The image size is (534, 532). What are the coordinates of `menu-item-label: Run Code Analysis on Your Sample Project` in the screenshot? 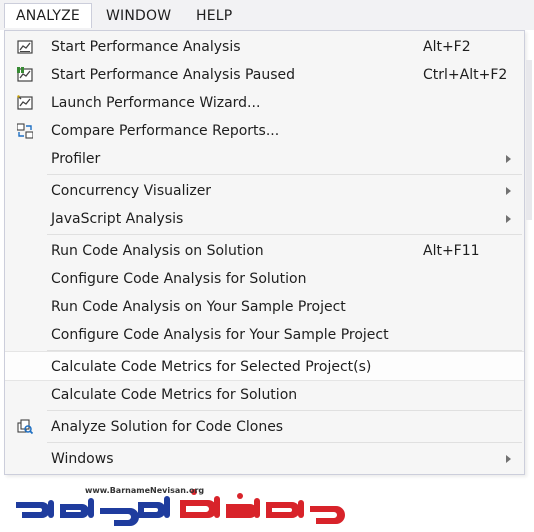 It's located at (198, 307).